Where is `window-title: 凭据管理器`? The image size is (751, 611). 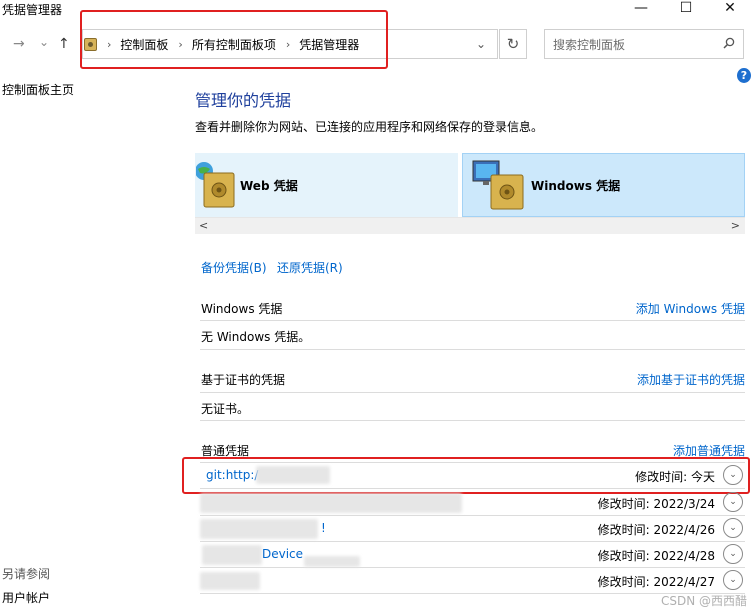
window-title: 凭据管理器 is located at coordinates (32, 10).